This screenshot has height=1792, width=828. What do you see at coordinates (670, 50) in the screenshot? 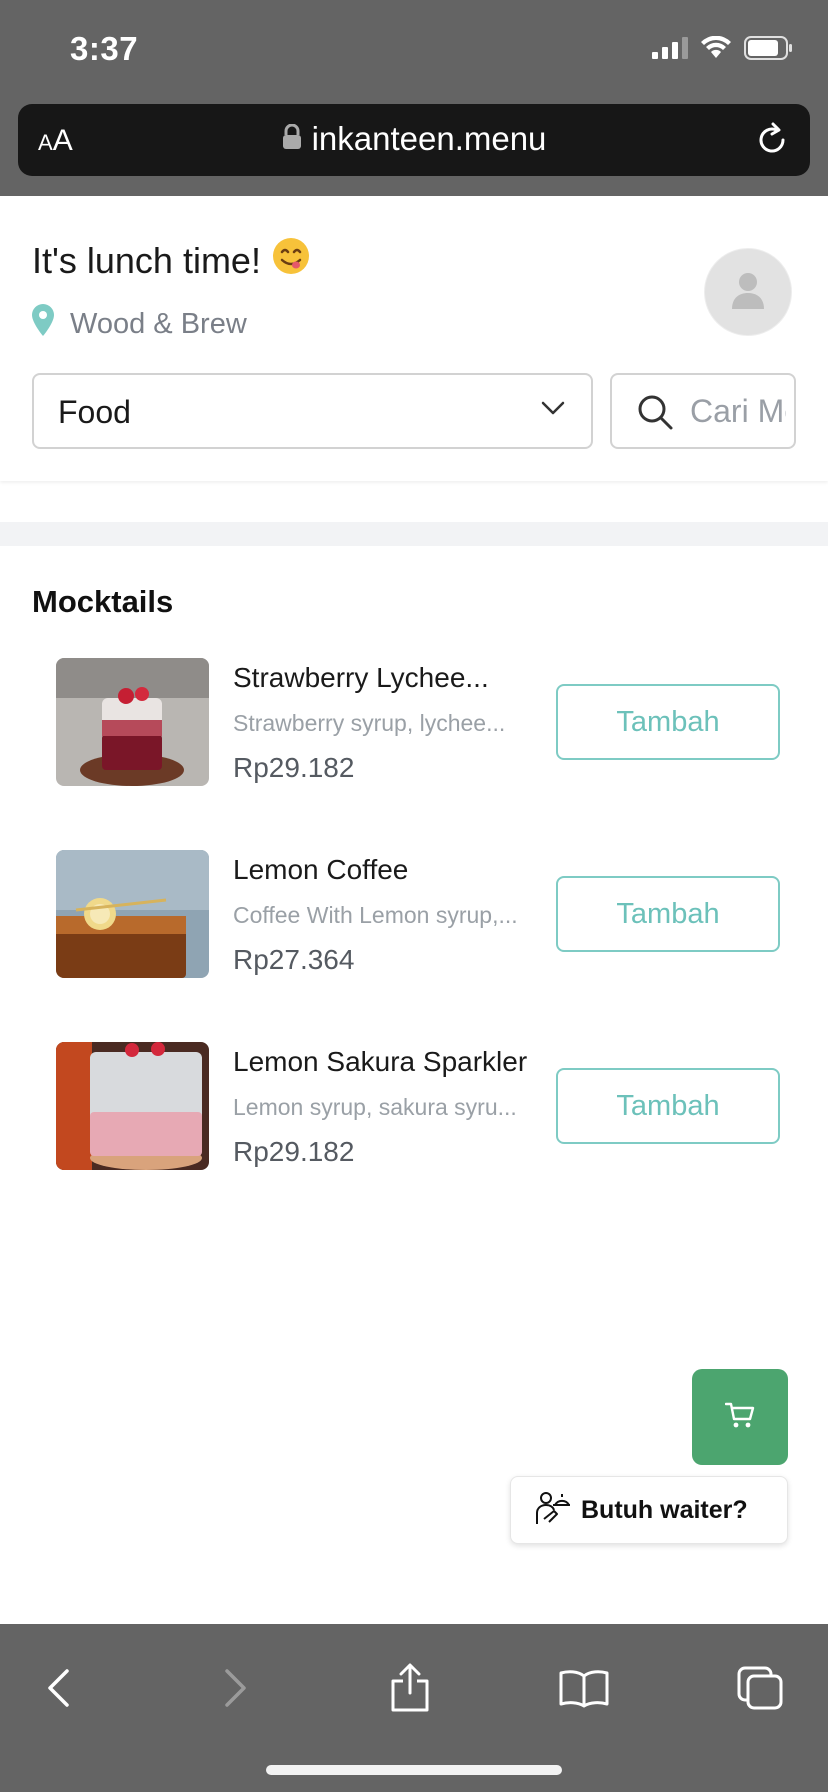
I see `signal-icon` at bounding box center [670, 50].